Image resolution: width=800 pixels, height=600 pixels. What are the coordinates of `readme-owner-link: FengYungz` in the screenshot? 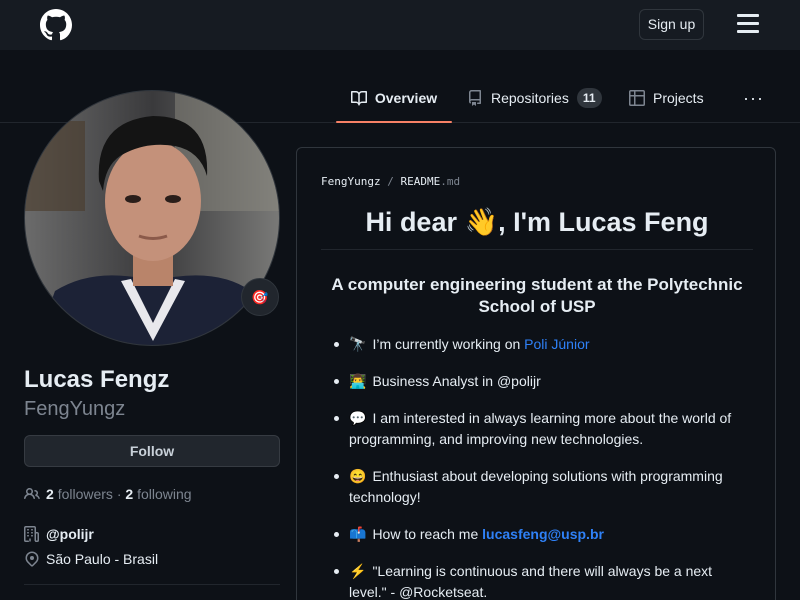 It's located at (351, 181).